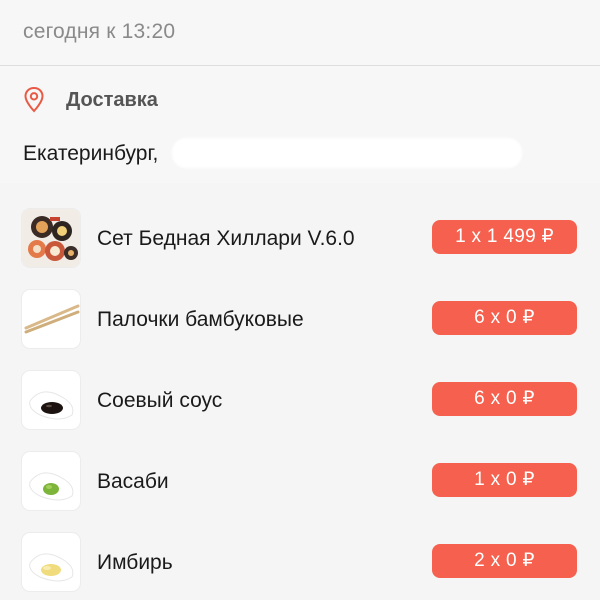 Image resolution: width=600 pixels, height=600 pixels. What do you see at coordinates (91, 153) in the screenshot?
I see `delivery-address: Екатеринбург,` at bounding box center [91, 153].